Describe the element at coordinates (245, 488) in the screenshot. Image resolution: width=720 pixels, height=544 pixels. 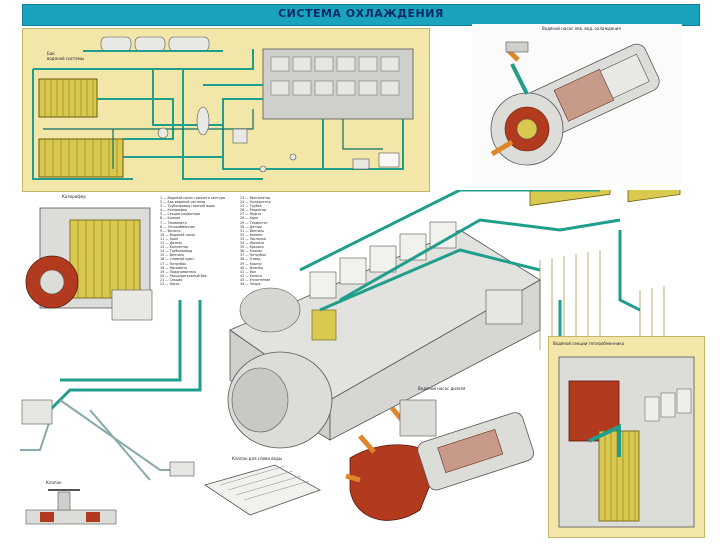
I see `drain-filter` at that location.